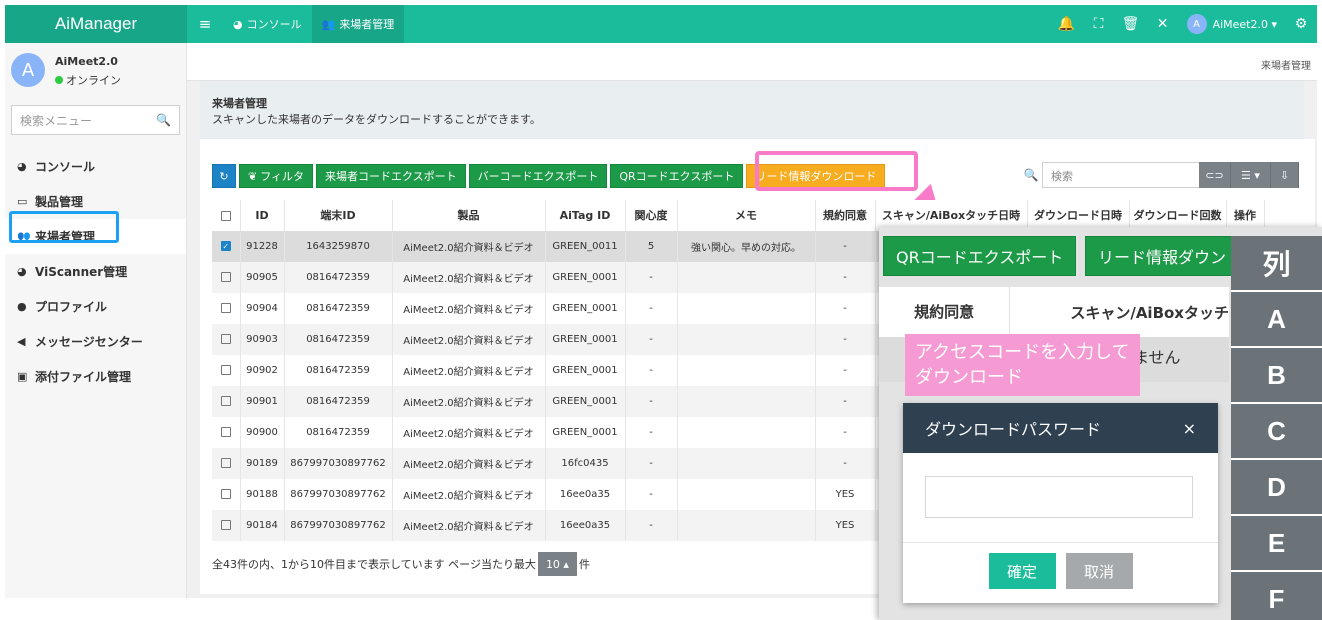 The width and height of the screenshot is (1322, 620). What do you see at coordinates (1276, 596) in the screenshot?
I see `column-letter: F` at bounding box center [1276, 596].